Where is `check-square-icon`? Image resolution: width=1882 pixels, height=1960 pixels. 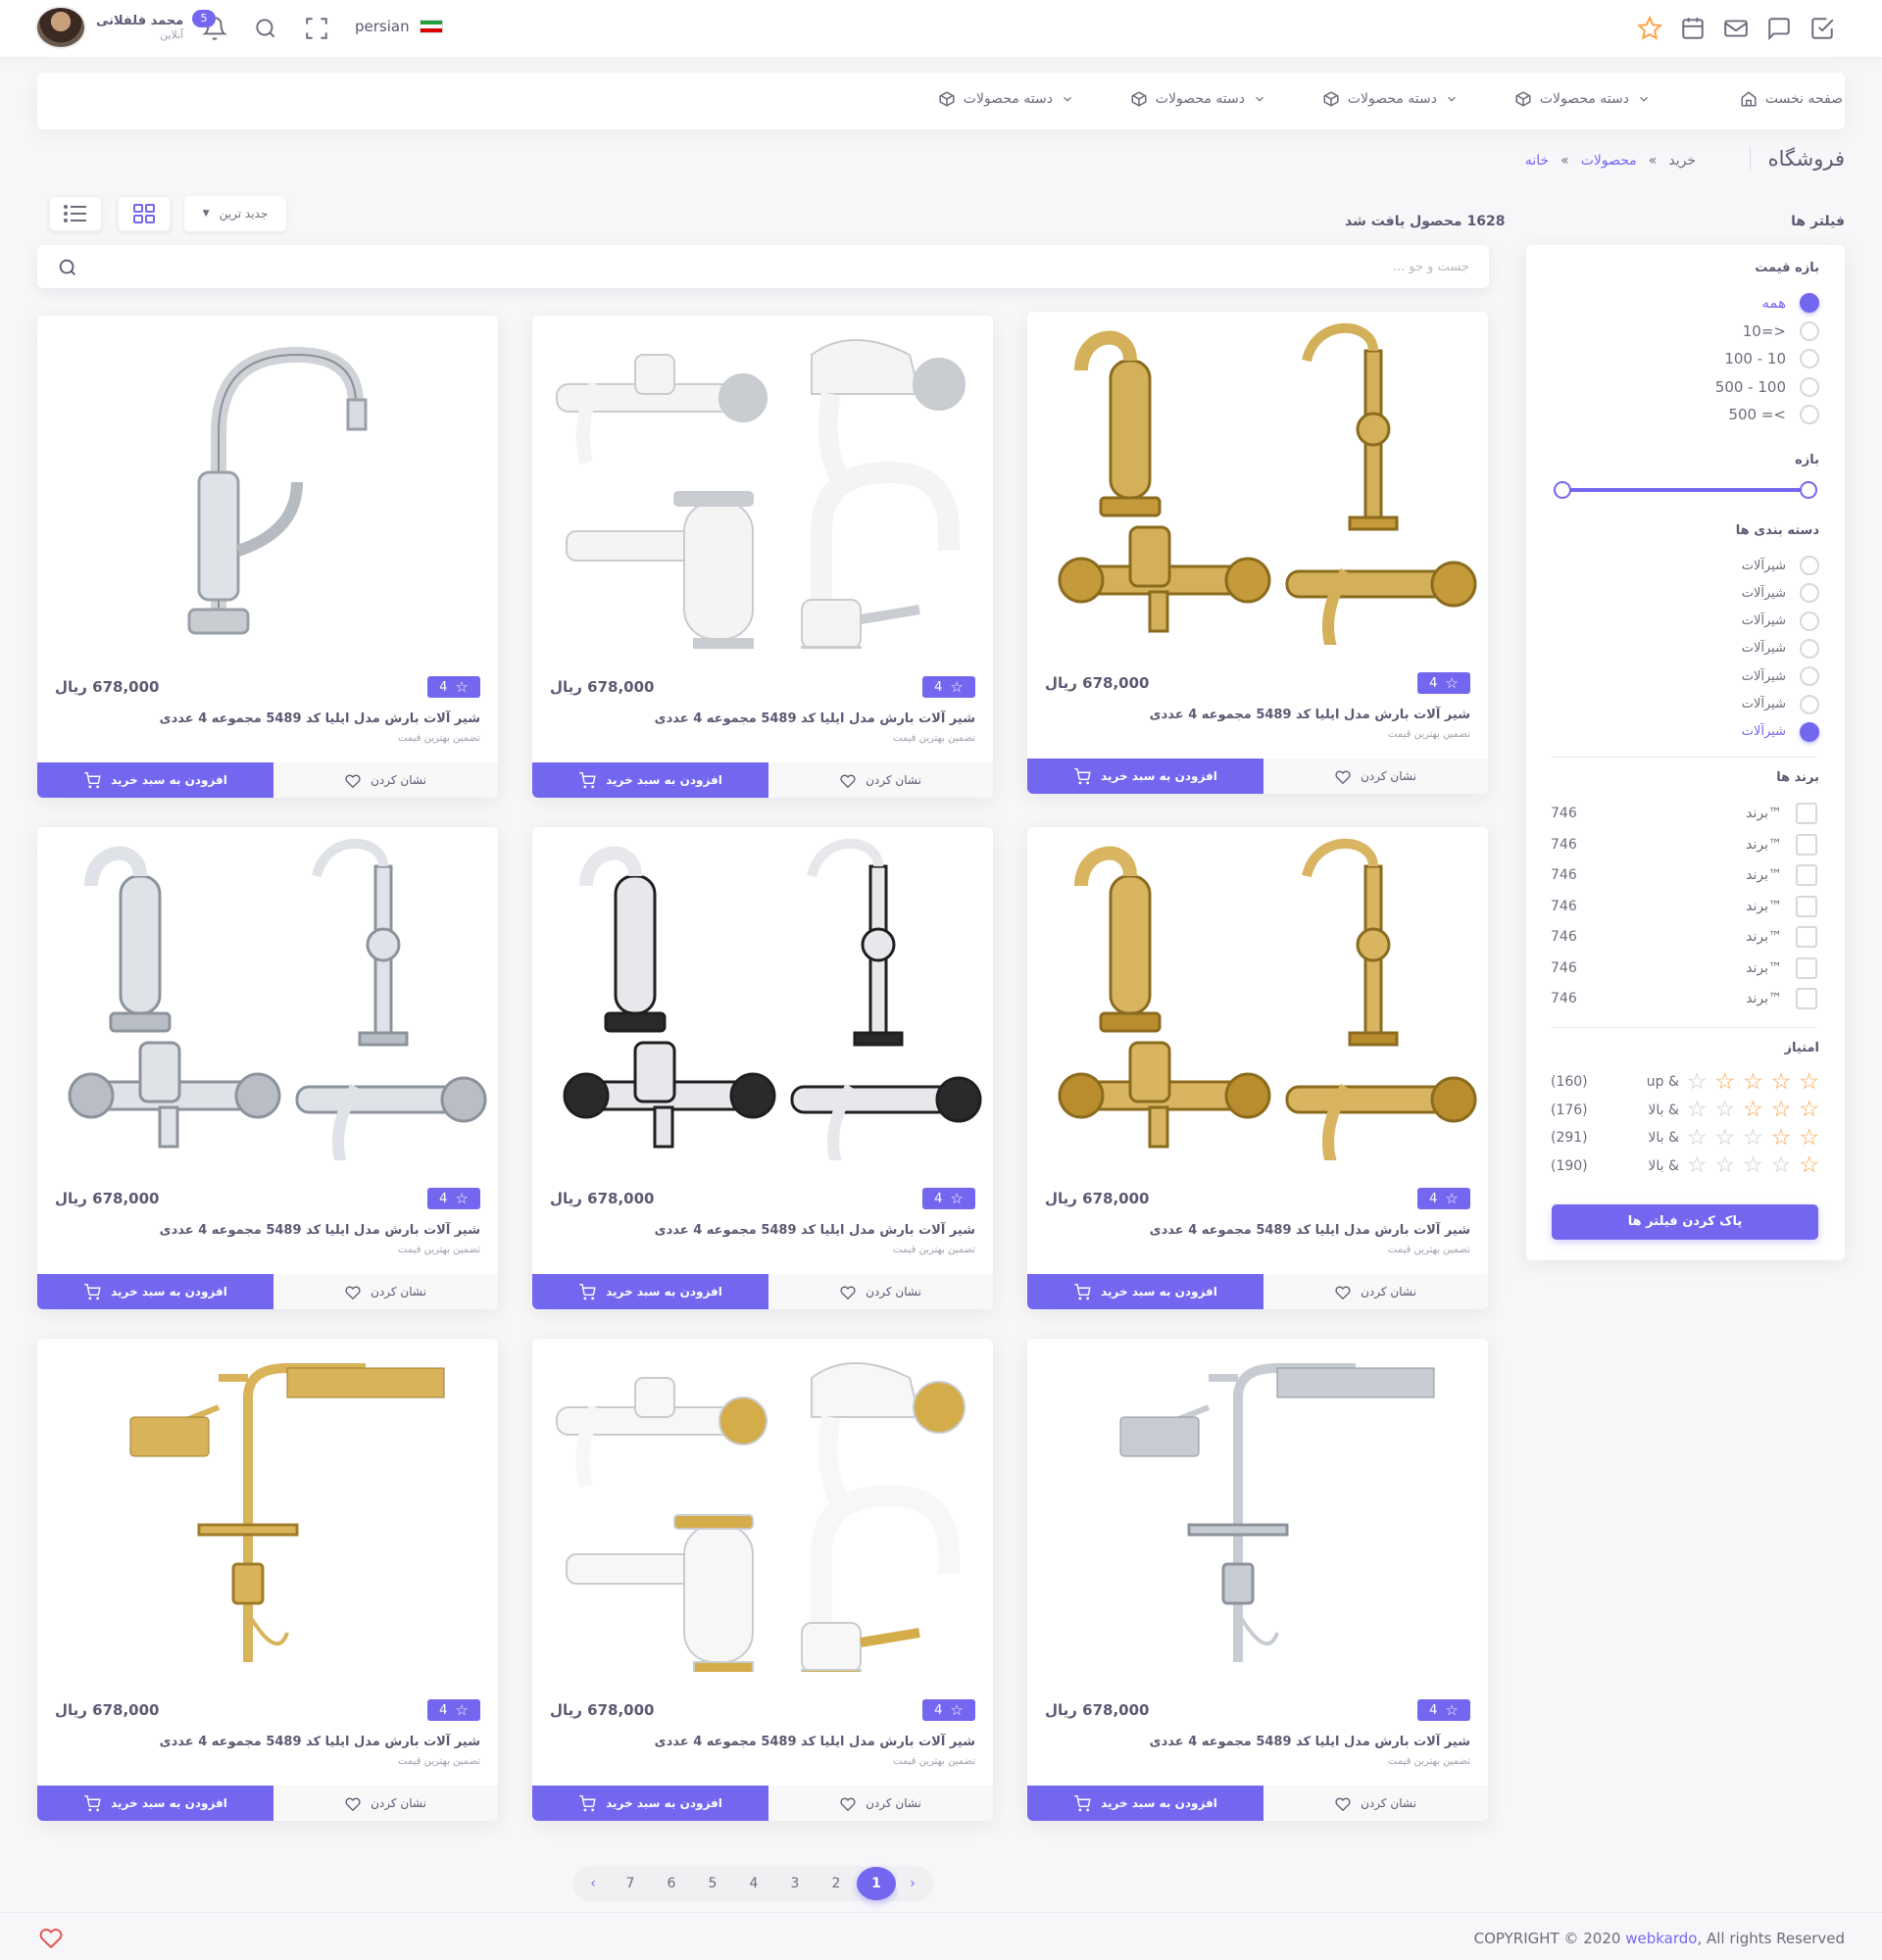 check-square-icon is located at coordinates (1822, 28).